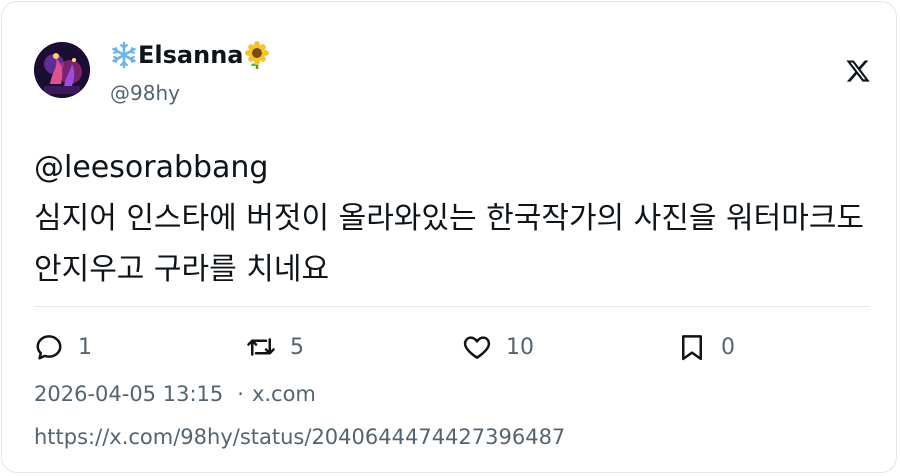 The image size is (900, 476). I want to click on heart-icon, so click(477, 347).